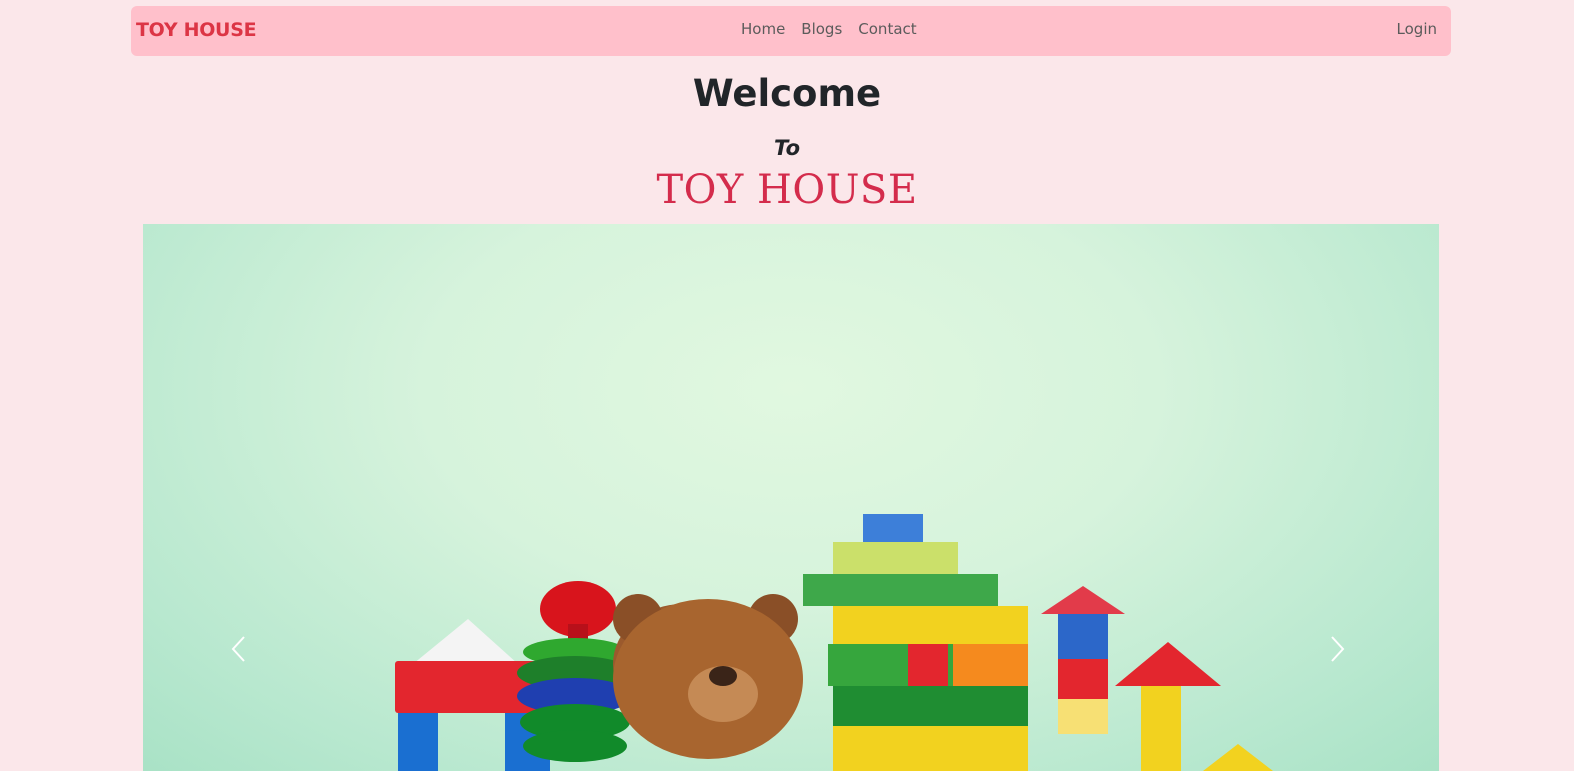 This screenshot has width=1574, height=771. I want to click on chevron-left-icon, so click(238, 649).